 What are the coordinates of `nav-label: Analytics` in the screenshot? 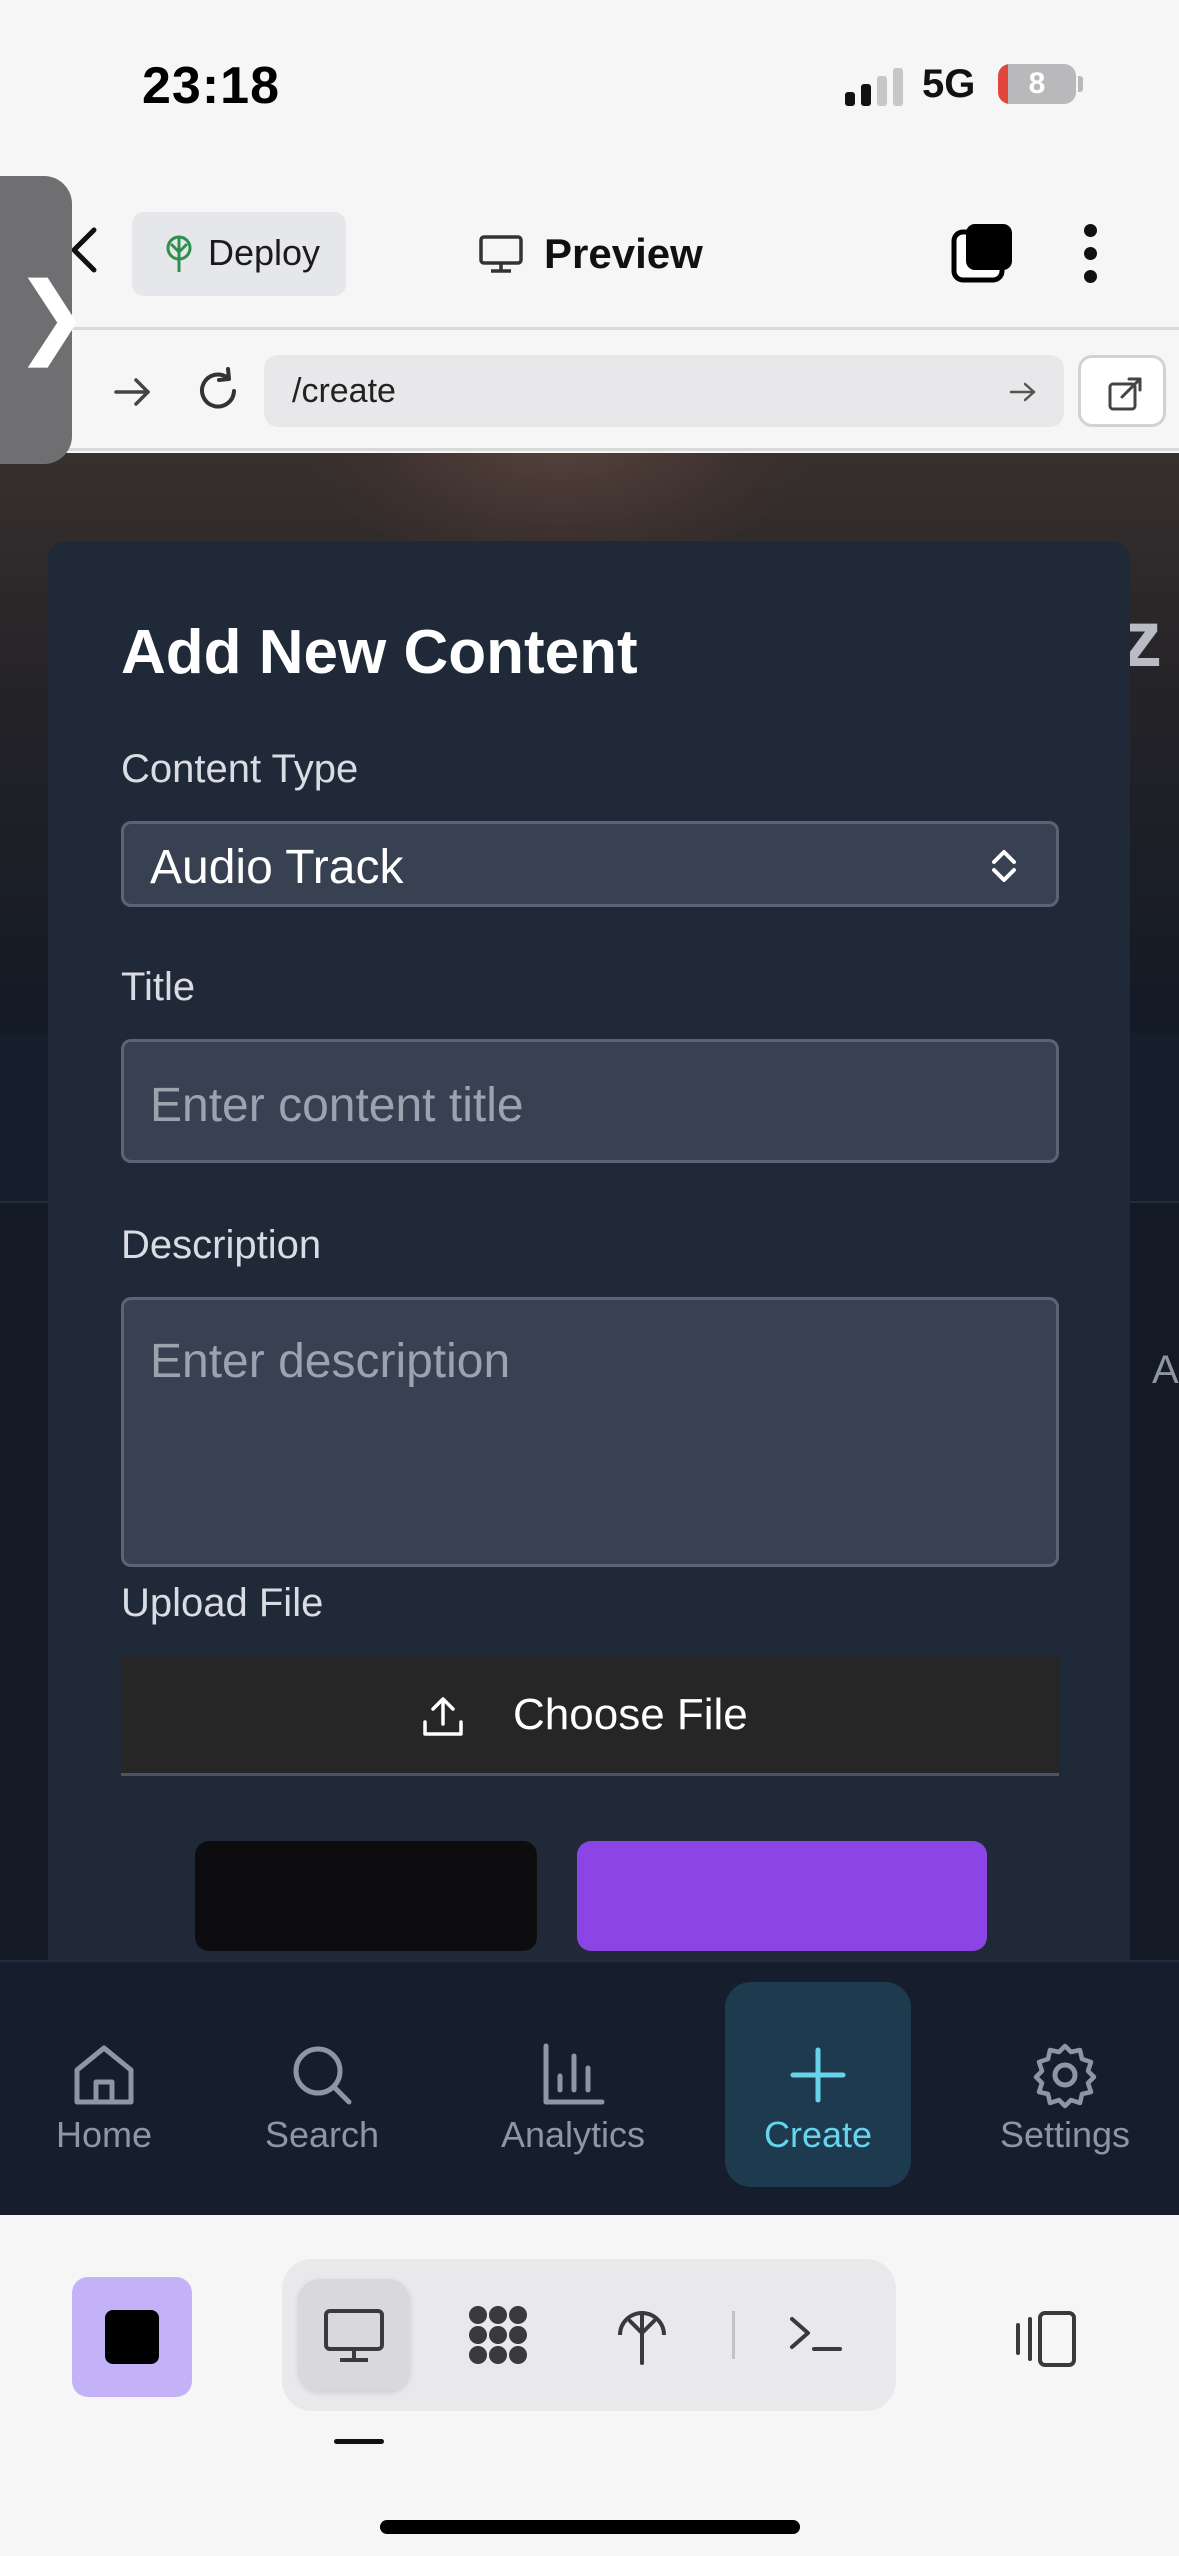 It's located at (573, 2134).